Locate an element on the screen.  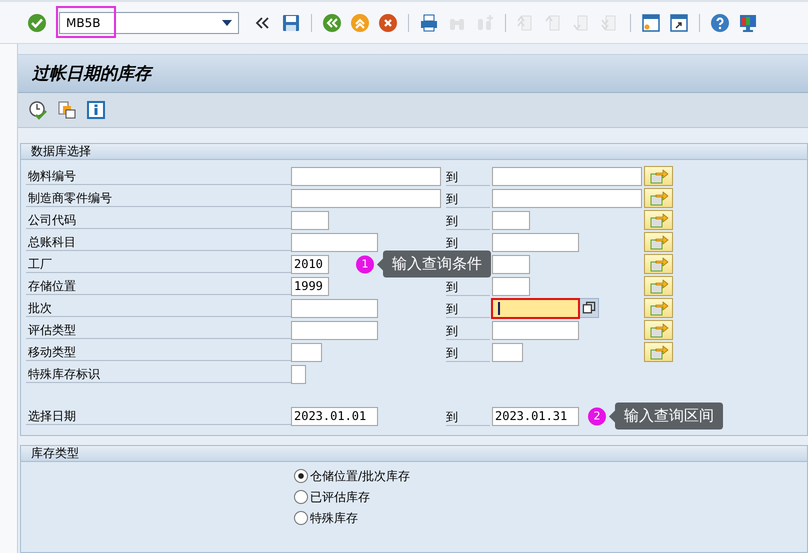
command-field: MB5B is located at coordinates (149, 23).